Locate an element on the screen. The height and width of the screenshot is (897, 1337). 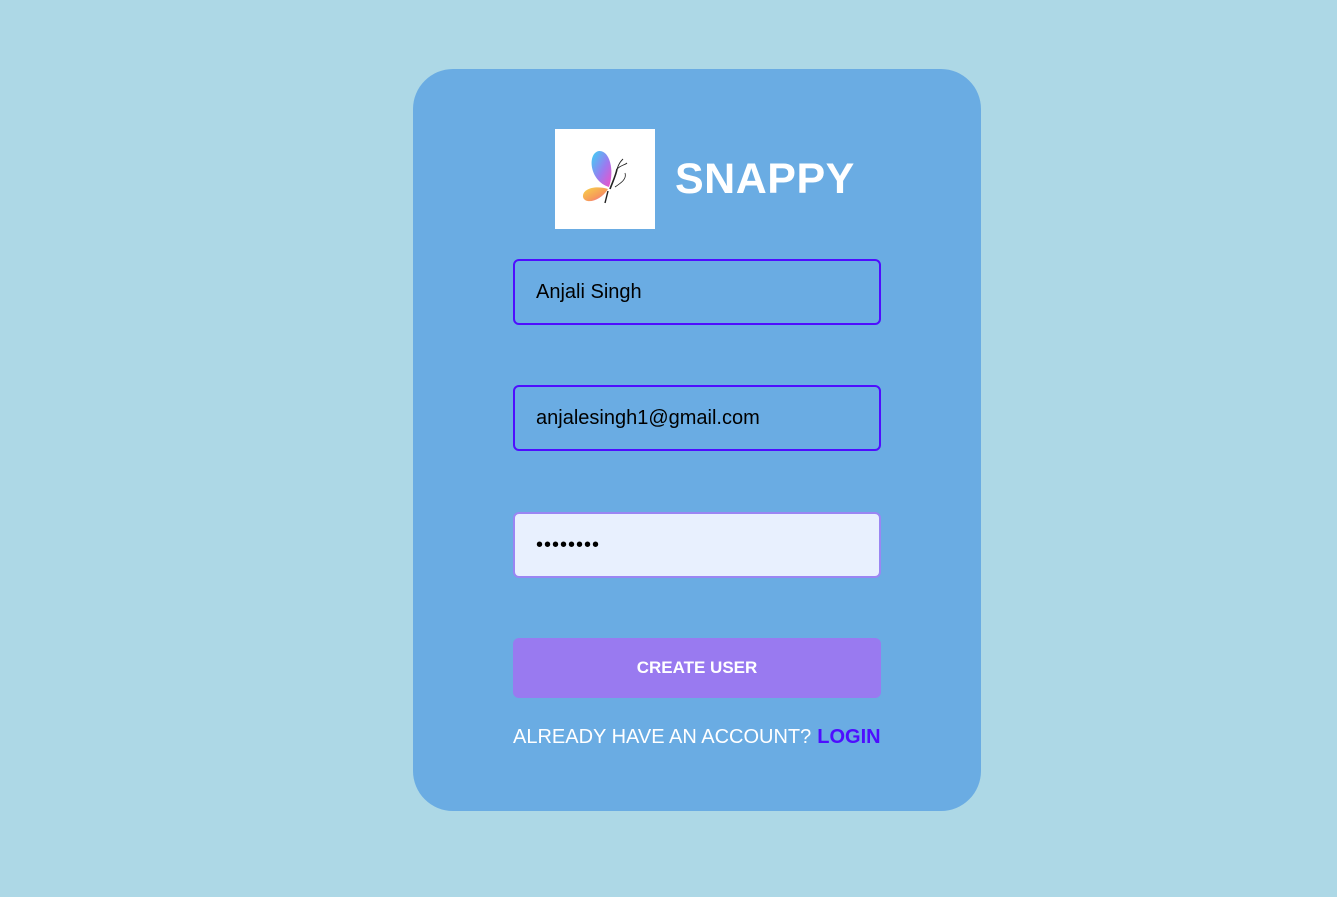
email-input: anjalesingh1@gmail.com is located at coordinates (697, 418).